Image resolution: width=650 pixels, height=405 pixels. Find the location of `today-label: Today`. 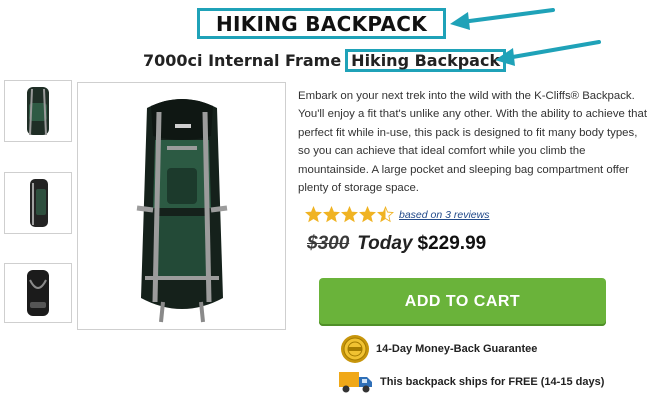

today-label: Today is located at coordinates (385, 243).